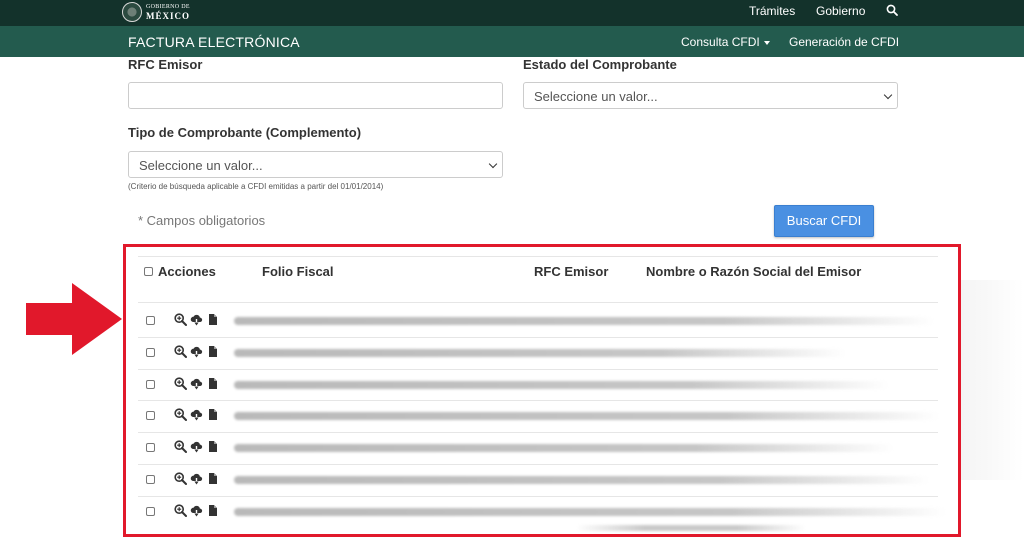 The image size is (1024, 557). I want to click on rfc-emisor-input, so click(315, 95).